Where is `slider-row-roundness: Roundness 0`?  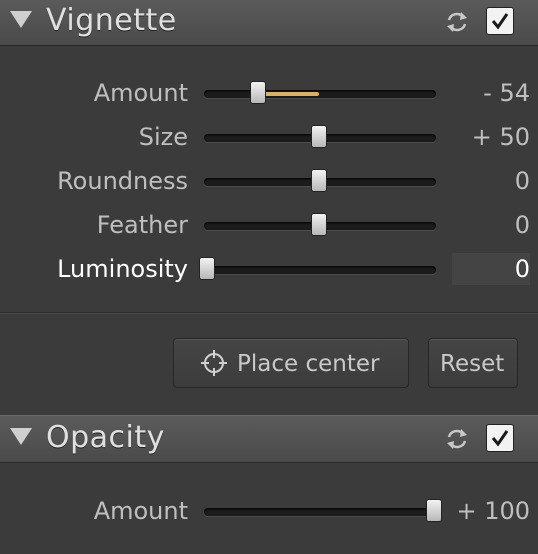
slider-row-roundness: Roundness 0 is located at coordinates (269, 182).